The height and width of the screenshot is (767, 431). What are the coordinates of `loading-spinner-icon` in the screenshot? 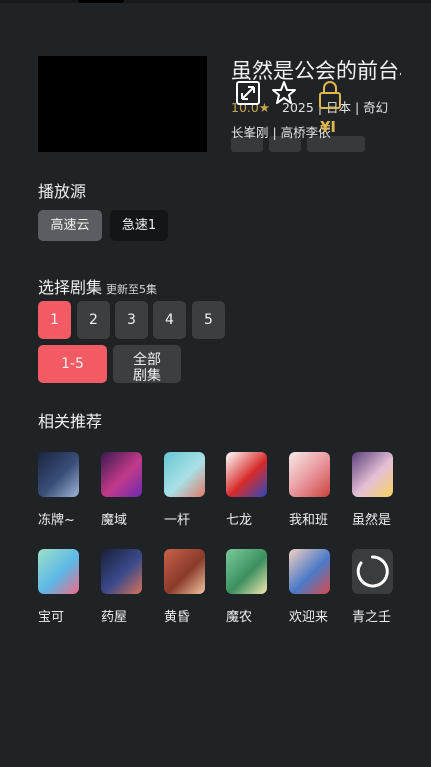 It's located at (372, 571).